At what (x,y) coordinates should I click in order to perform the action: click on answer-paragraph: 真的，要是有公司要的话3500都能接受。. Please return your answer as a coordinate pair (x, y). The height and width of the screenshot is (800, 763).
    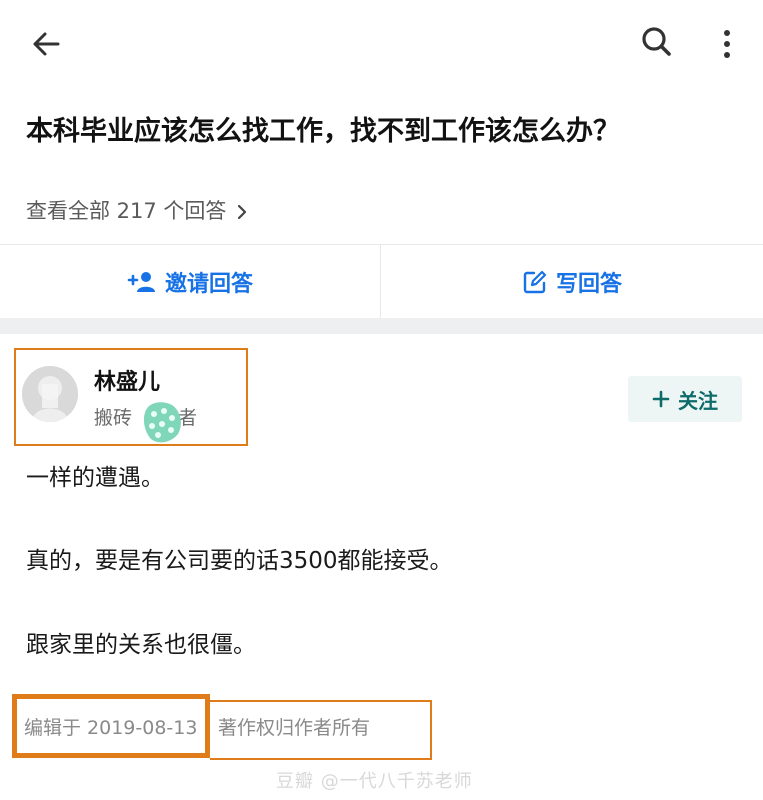
    Looking at the image, I should click on (239, 561).